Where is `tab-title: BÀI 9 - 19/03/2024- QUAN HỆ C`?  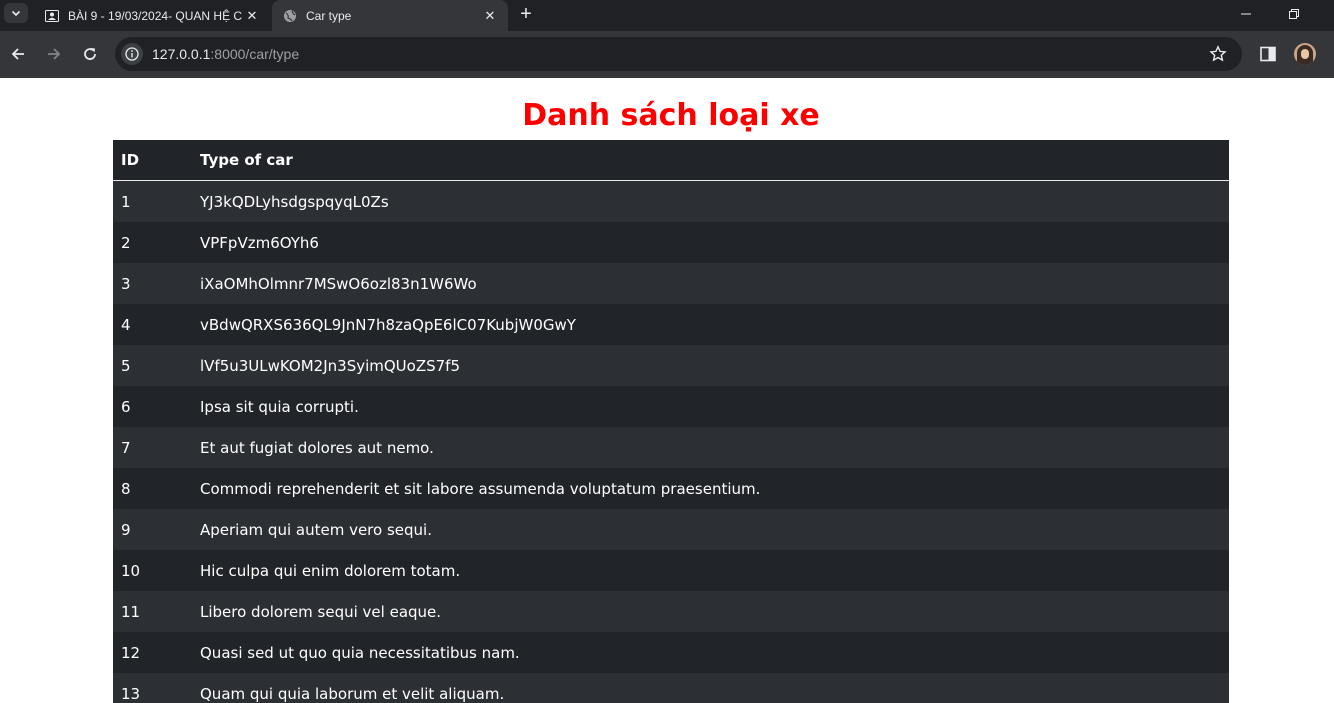 tab-title: BÀI 9 - 19/03/2024- QUAN HỆ C is located at coordinates (155, 15).